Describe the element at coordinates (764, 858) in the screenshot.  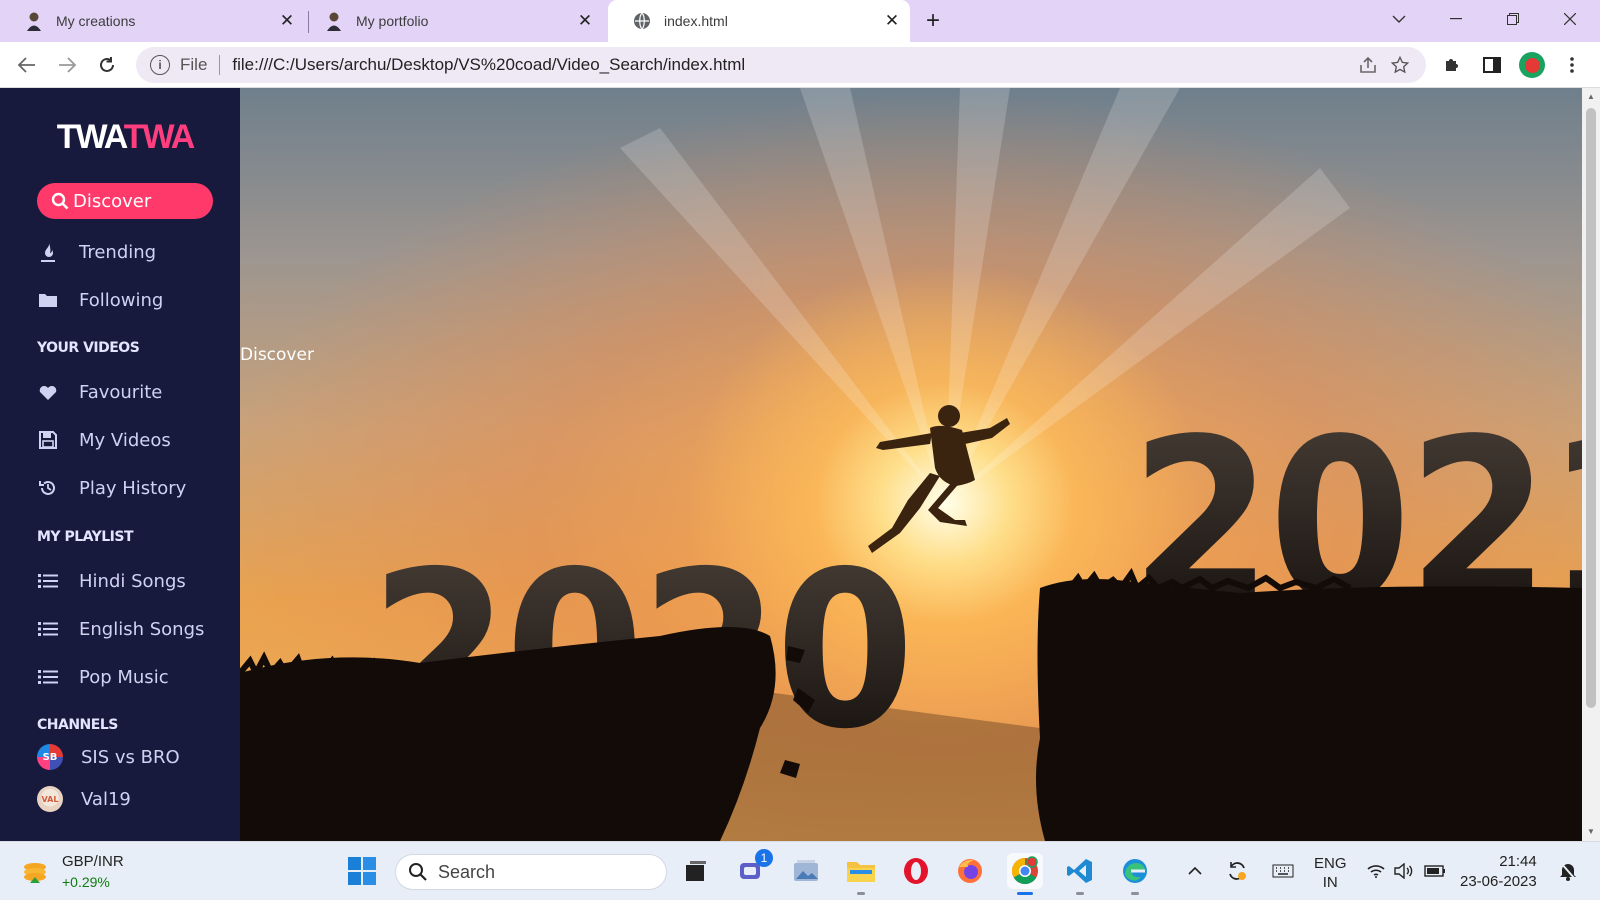
I see `chat-badge: 1` at that location.